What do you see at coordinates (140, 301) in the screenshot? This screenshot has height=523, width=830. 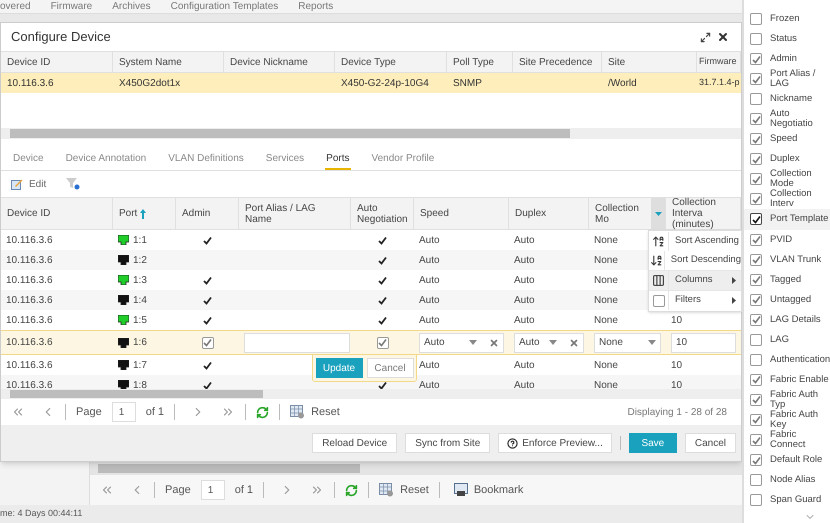 I see `table-cell-text: 1:4` at bounding box center [140, 301].